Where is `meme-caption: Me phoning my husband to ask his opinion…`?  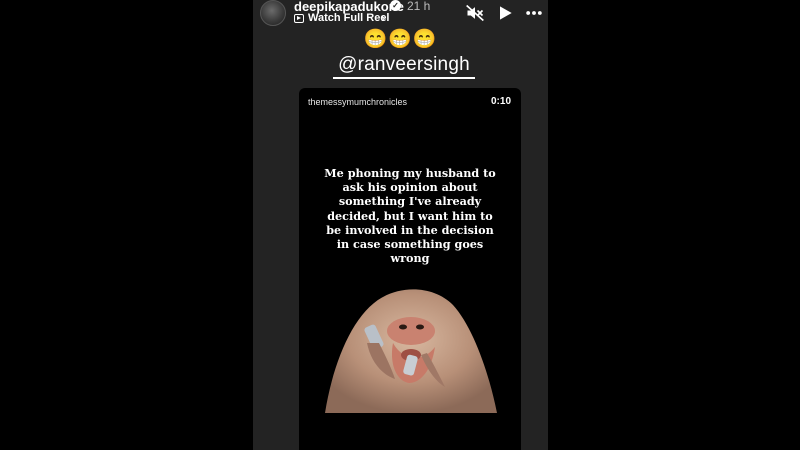
meme-caption: Me phoning my husband to ask his opinion… is located at coordinates (410, 216).